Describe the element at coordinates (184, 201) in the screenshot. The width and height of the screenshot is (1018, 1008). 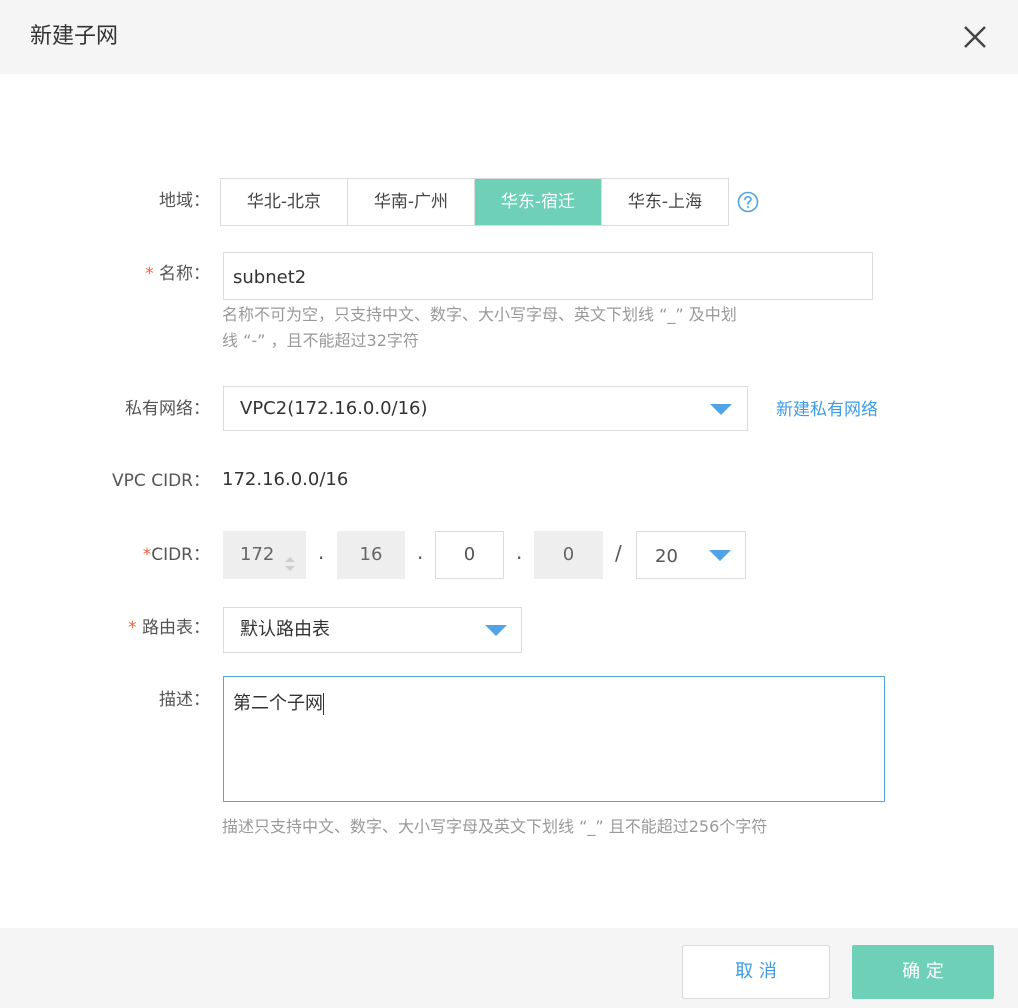
I see `region-label: 地域：` at that location.